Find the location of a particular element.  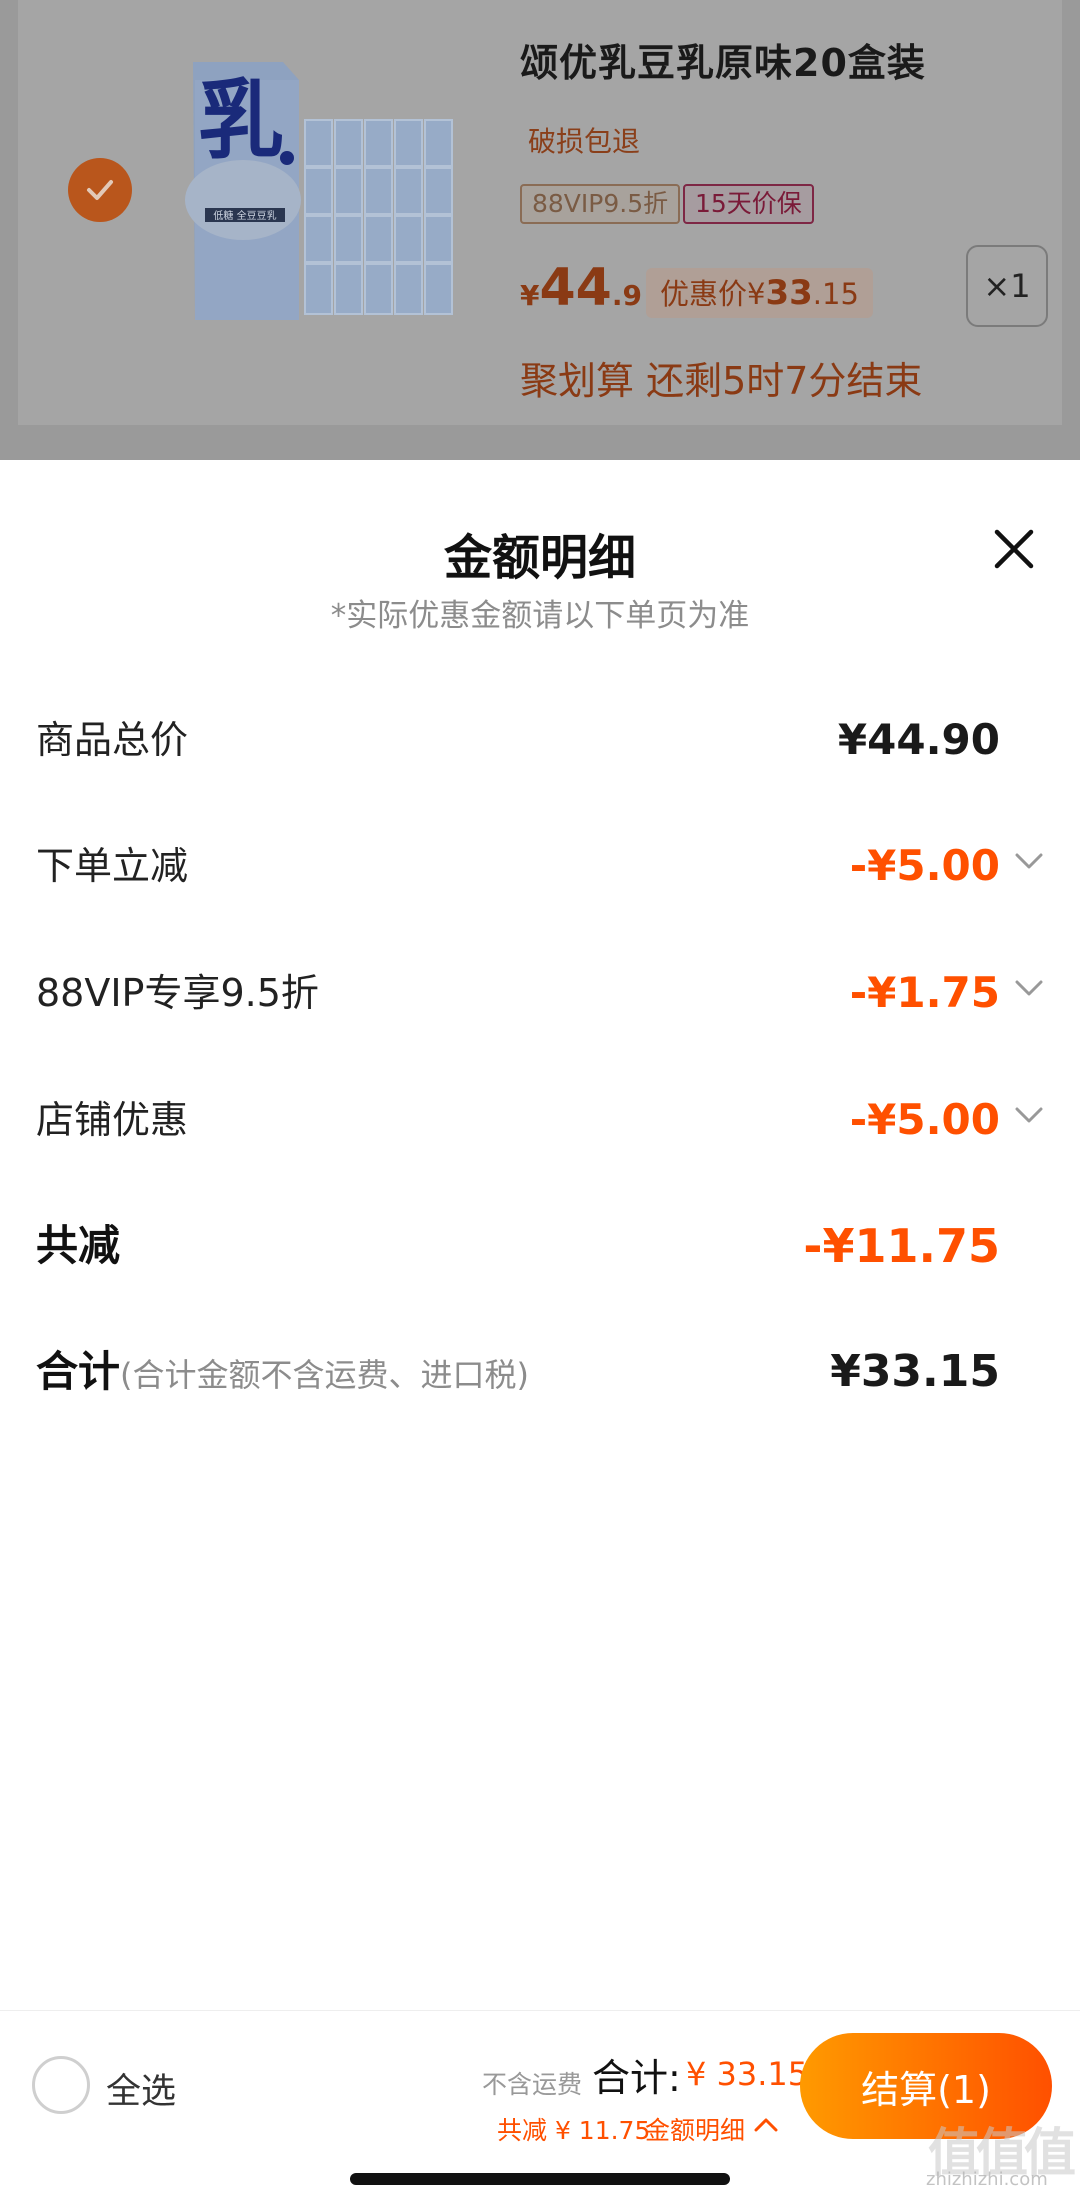

deal-price-pill: 优惠价¥33.15 is located at coordinates (759, 293).